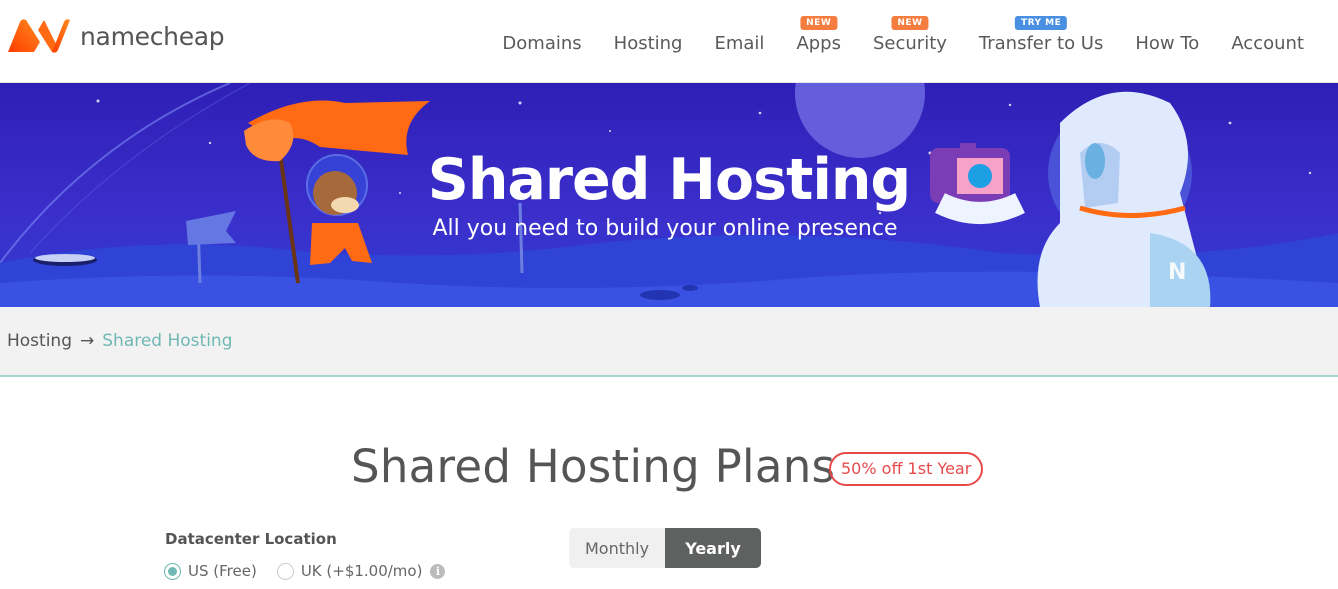 Image resolution: width=1338 pixels, height=589 pixels. I want to click on try-me-badge: TRY ME, so click(1041, 23).